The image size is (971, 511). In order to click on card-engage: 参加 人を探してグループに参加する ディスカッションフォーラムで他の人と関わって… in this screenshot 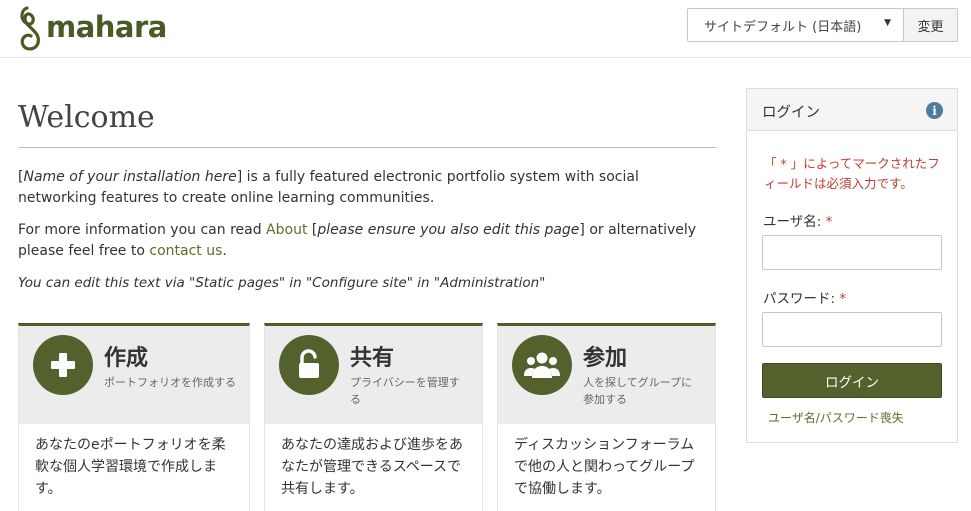, I will do `click(606, 417)`.